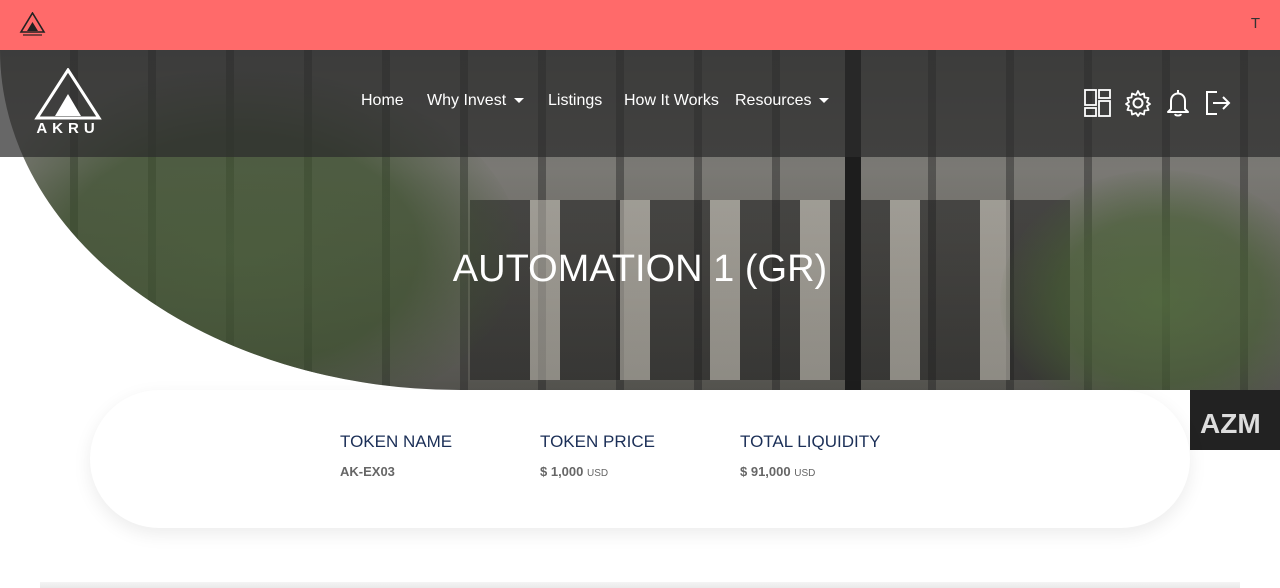 The width and height of the screenshot is (1280, 588). I want to click on nav-how-it-works-label: How It Works, so click(671, 100).